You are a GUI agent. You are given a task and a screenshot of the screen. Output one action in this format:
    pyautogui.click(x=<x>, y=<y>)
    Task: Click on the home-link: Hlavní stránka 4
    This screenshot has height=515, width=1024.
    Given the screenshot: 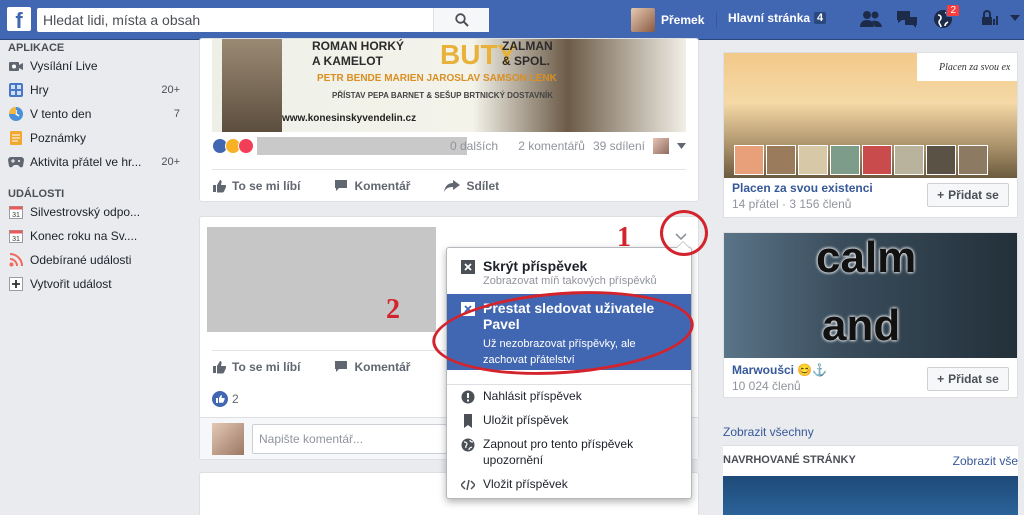 What is the action you would take?
    pyautogui.click(x=777, y=18)
    